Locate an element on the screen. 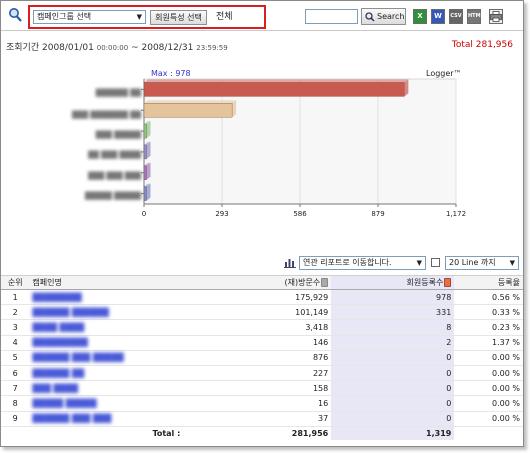 This screenshot has width=530, height=453. campaign-name-link: ███ ████ is located at coordinates (55, 388).